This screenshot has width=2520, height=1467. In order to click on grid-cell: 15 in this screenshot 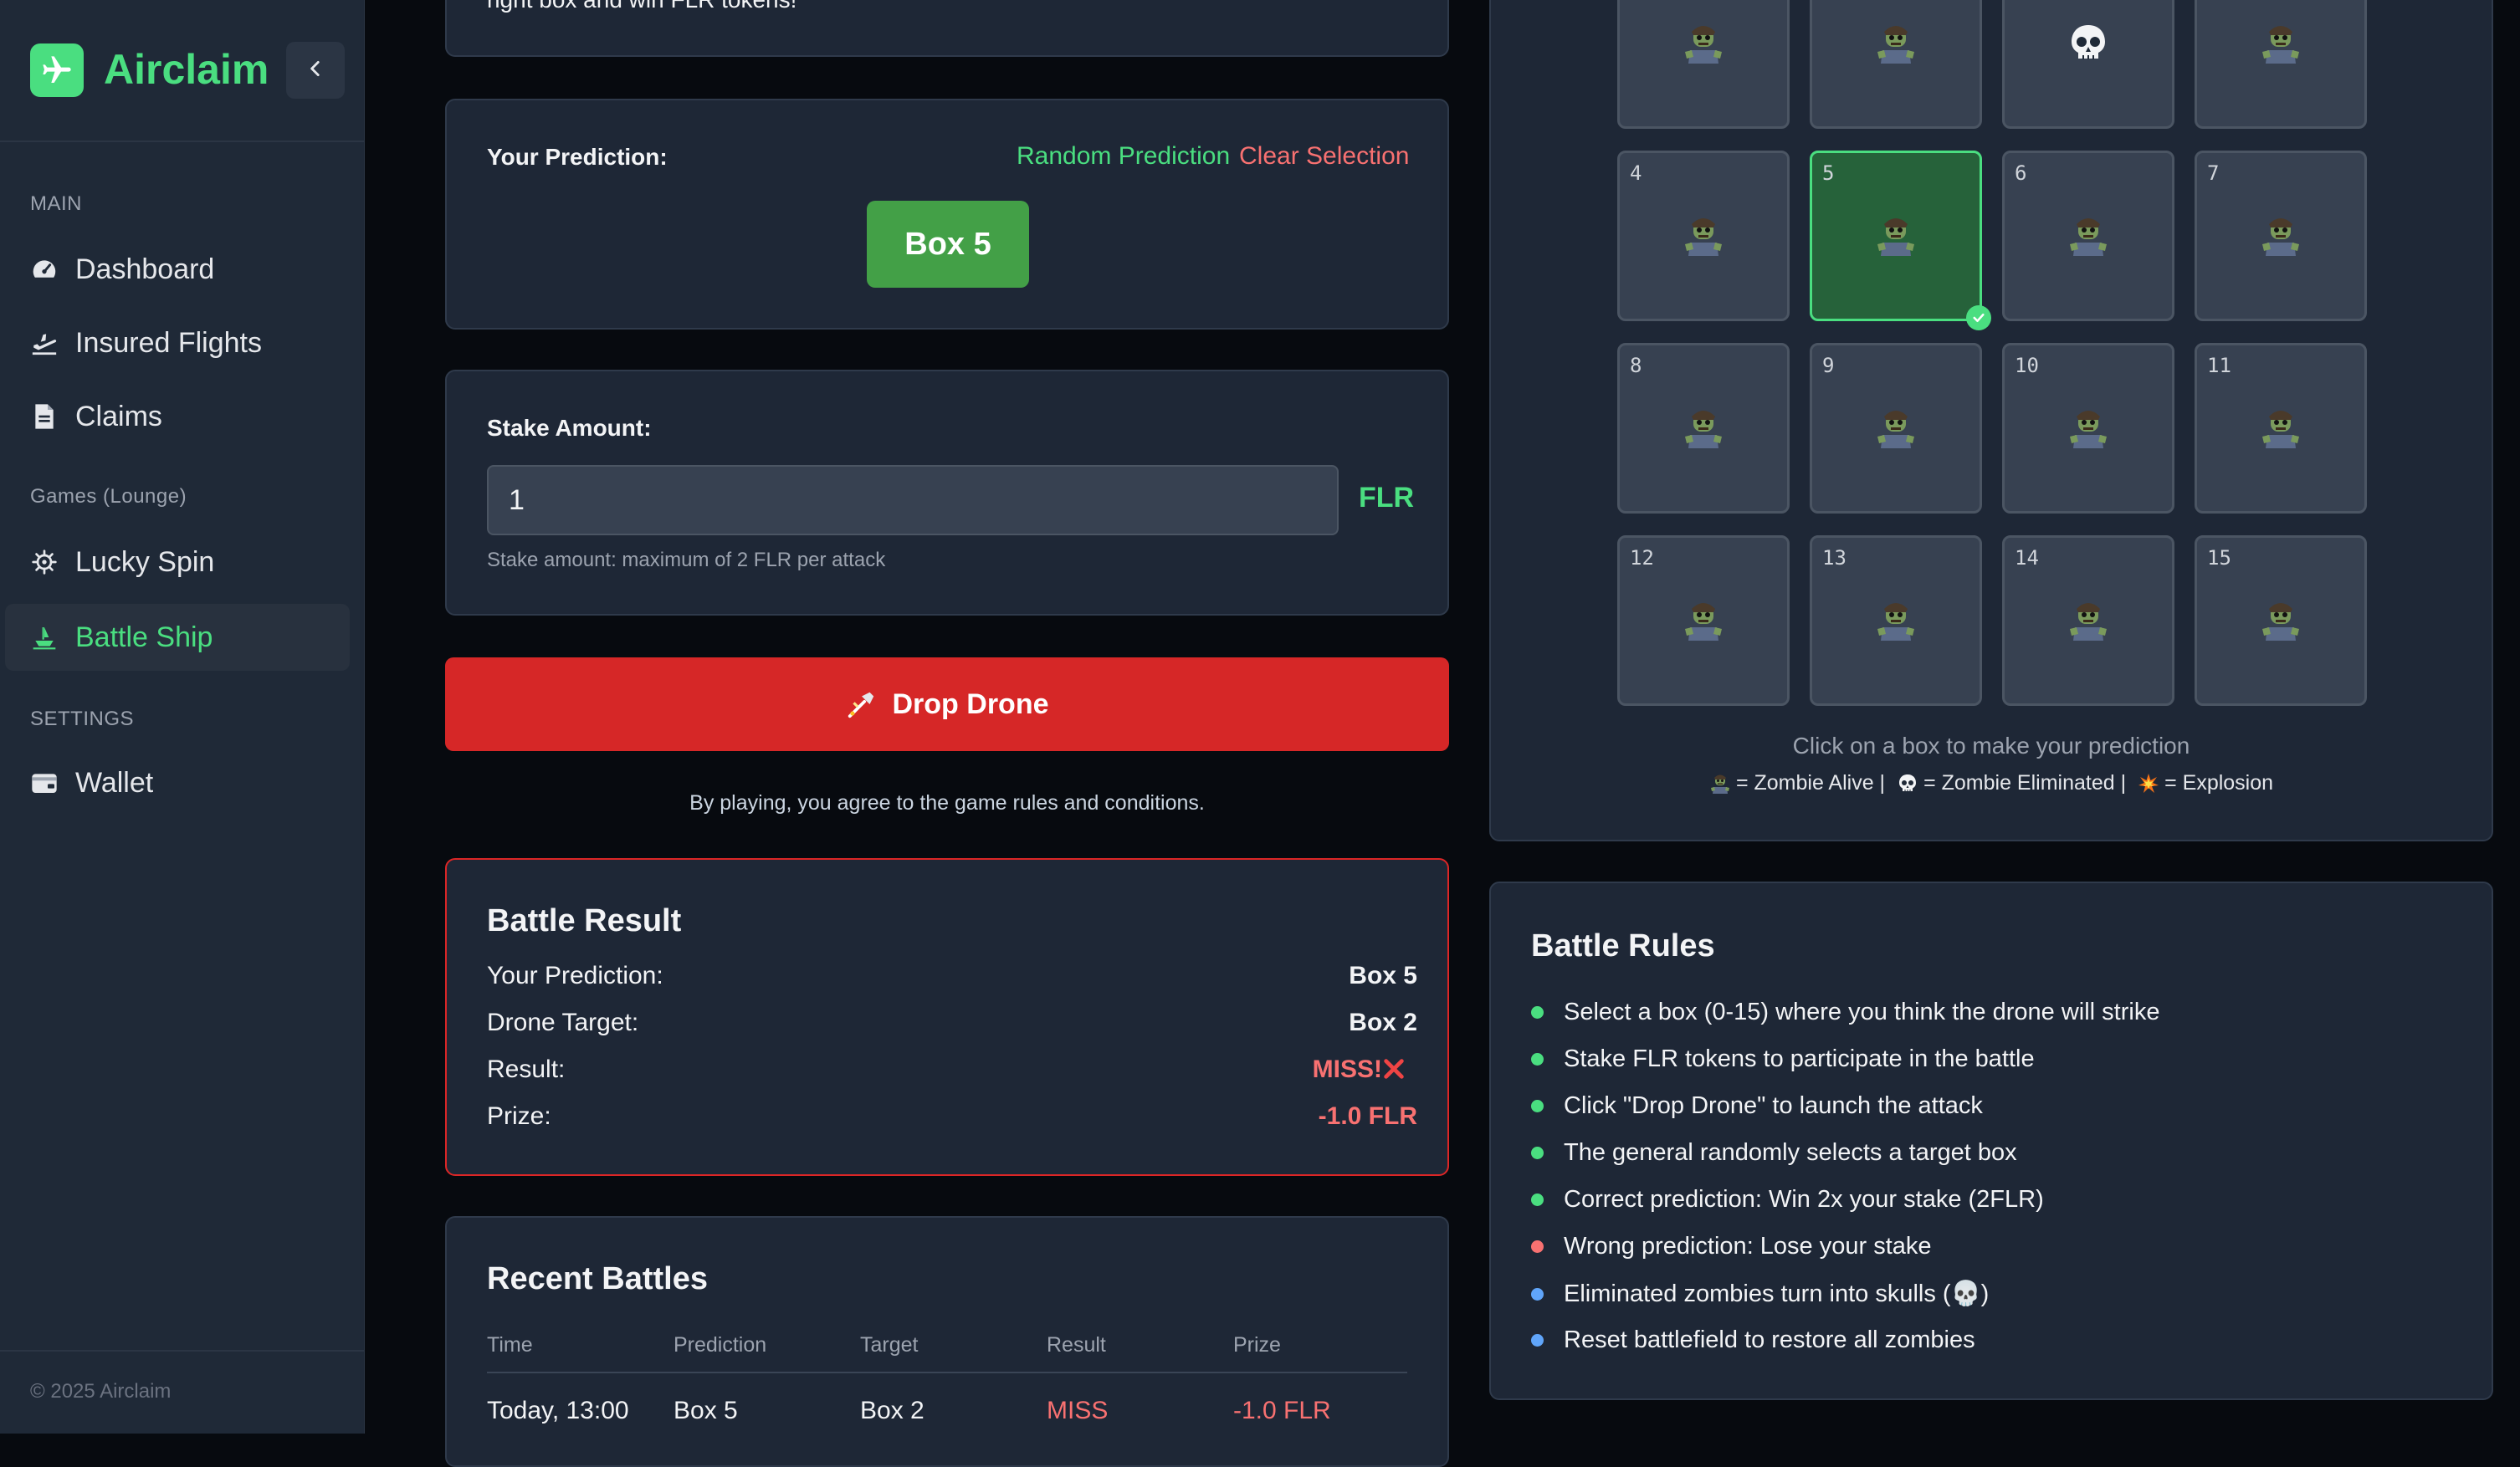, I will do `click(2281, 620)`.